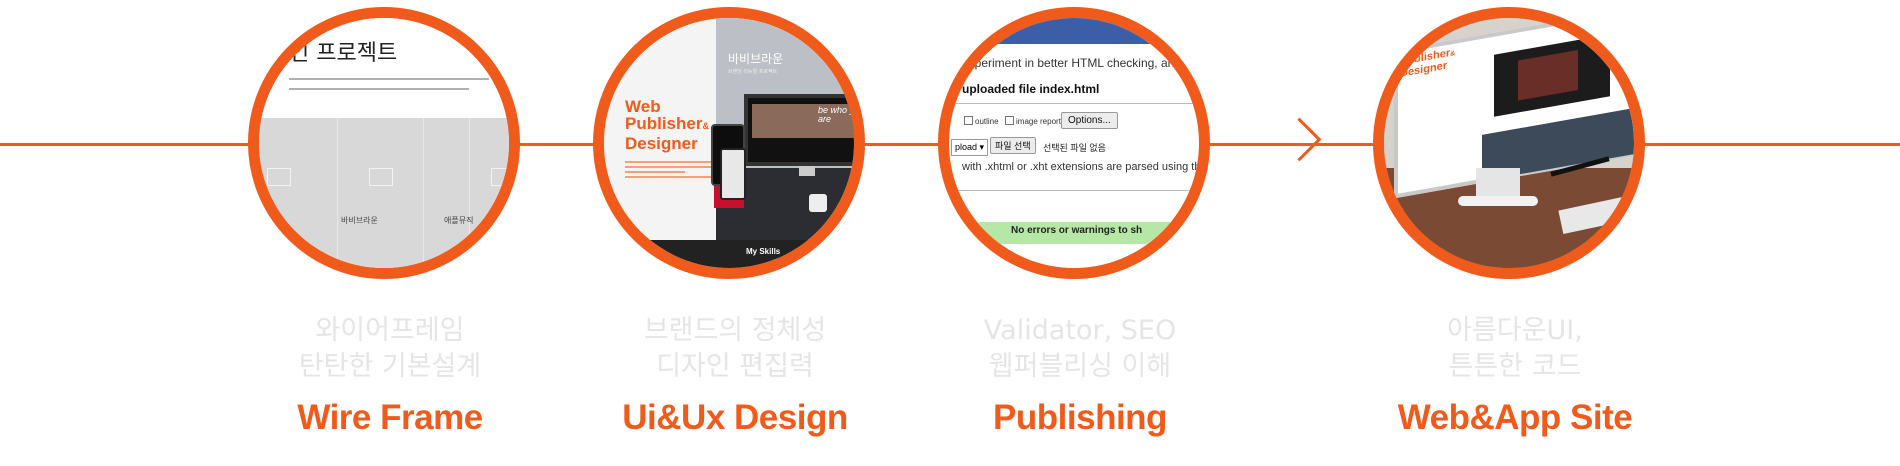  I want to click on phone-mockup-small, so click(733, 174).